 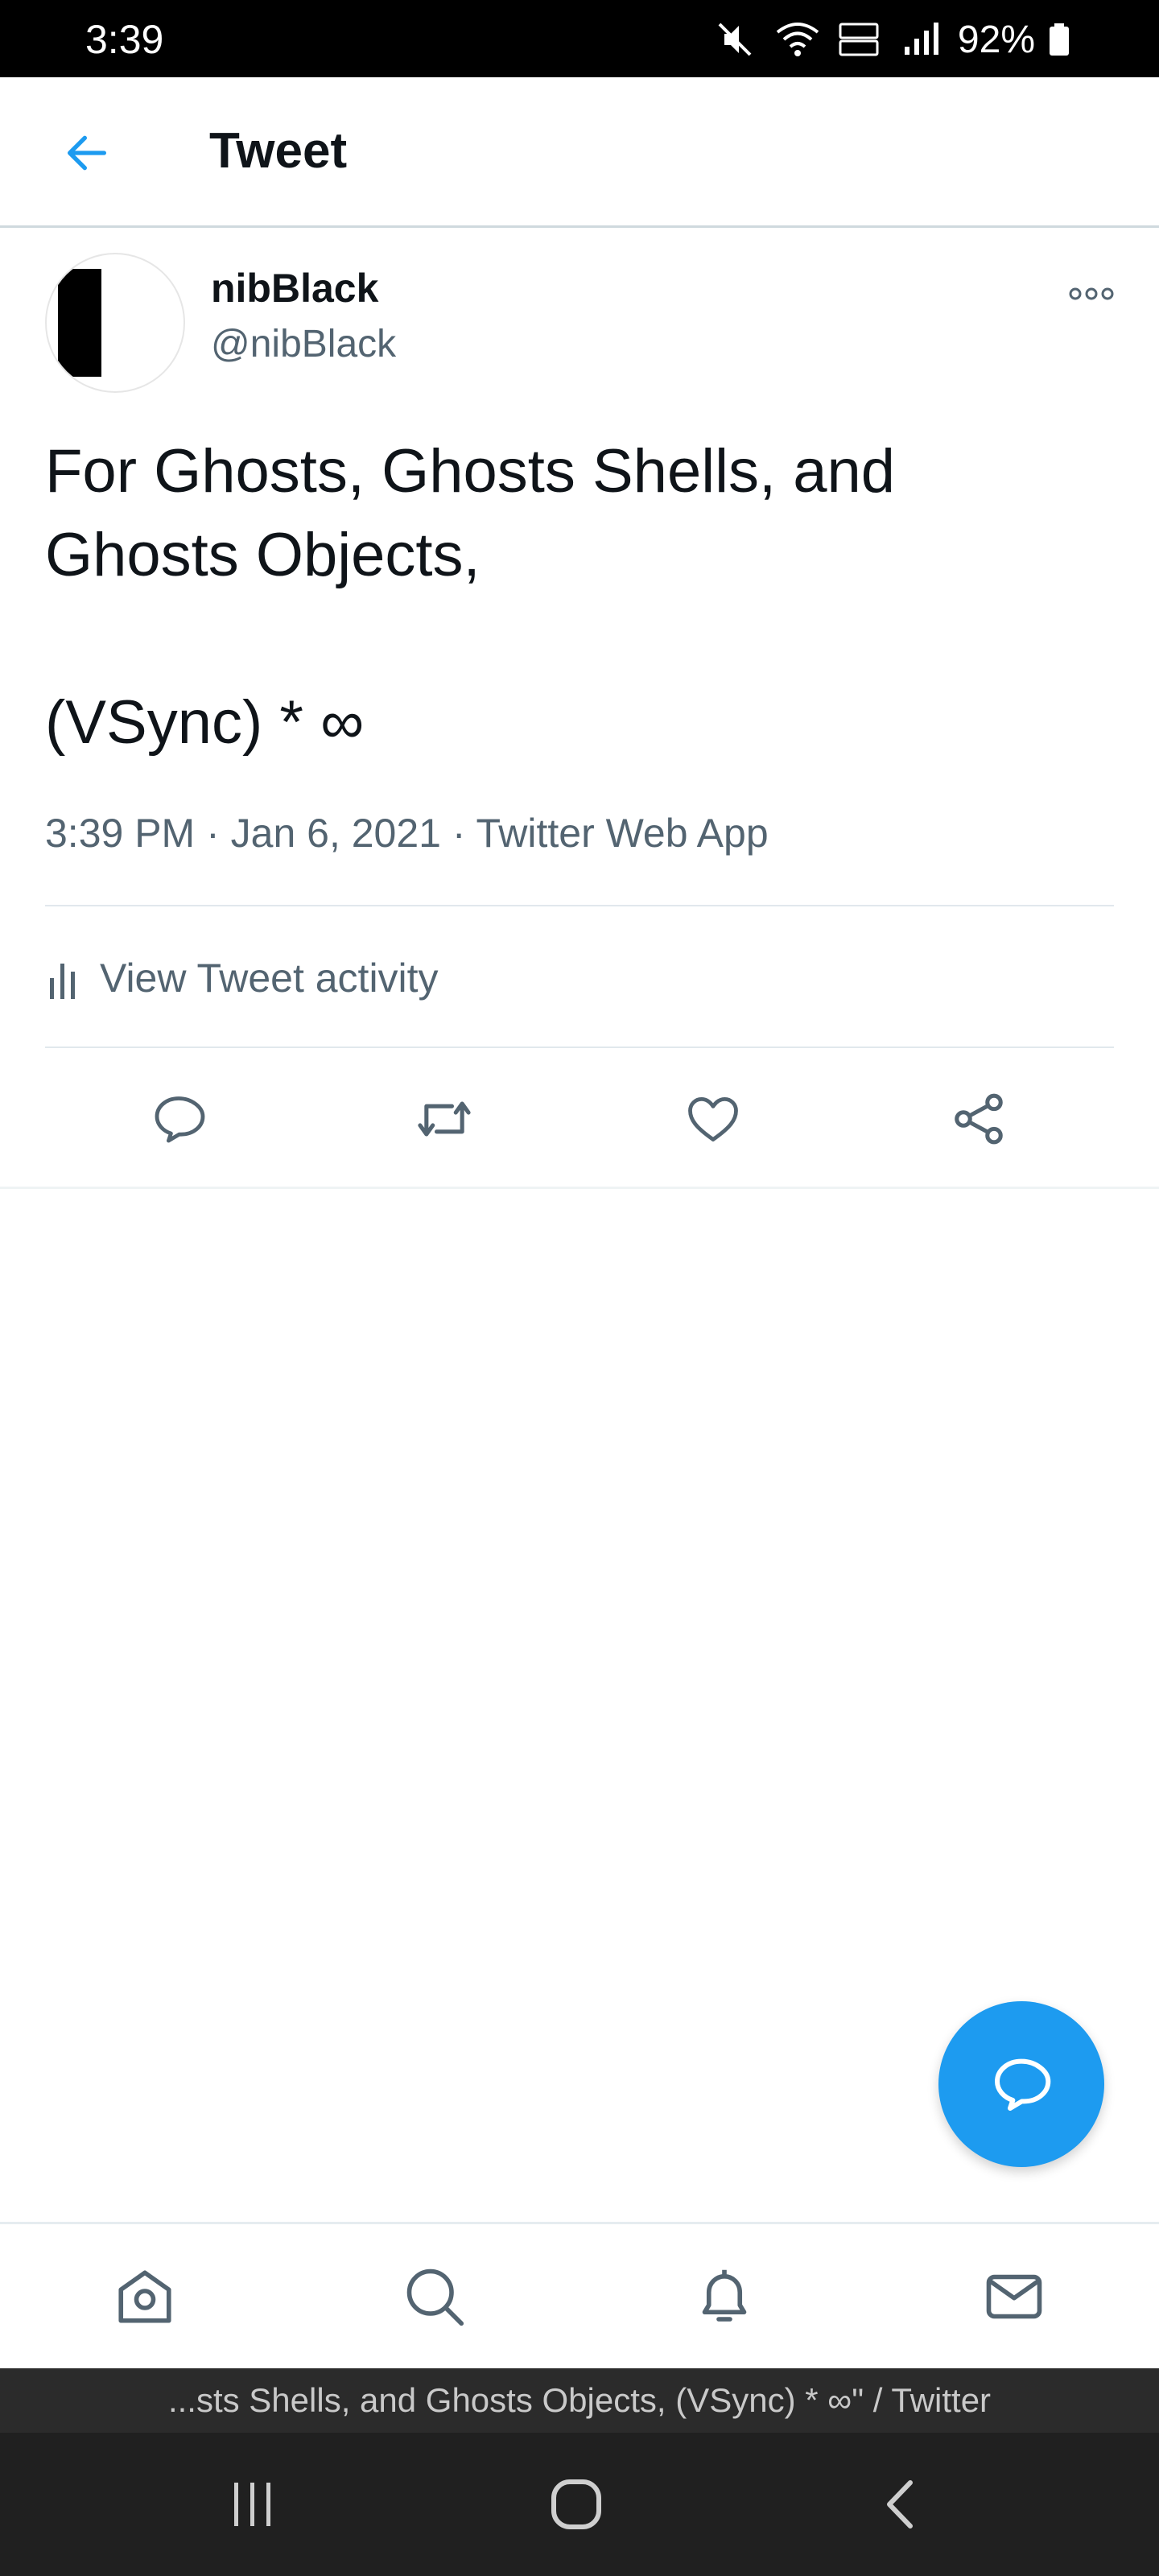 I want to click on arrow-left-icon, so click(x=87, y=153).